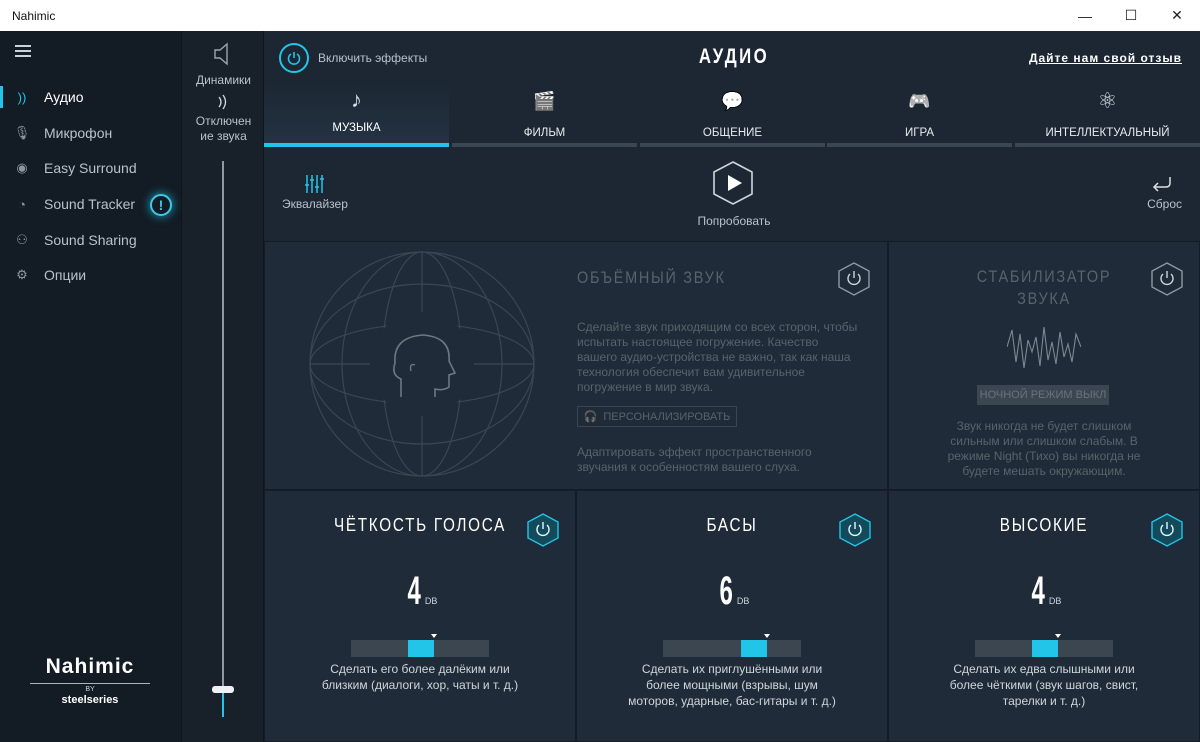 The image size is (1200, 742). I want to click on volume-slider, so click(223, 439).